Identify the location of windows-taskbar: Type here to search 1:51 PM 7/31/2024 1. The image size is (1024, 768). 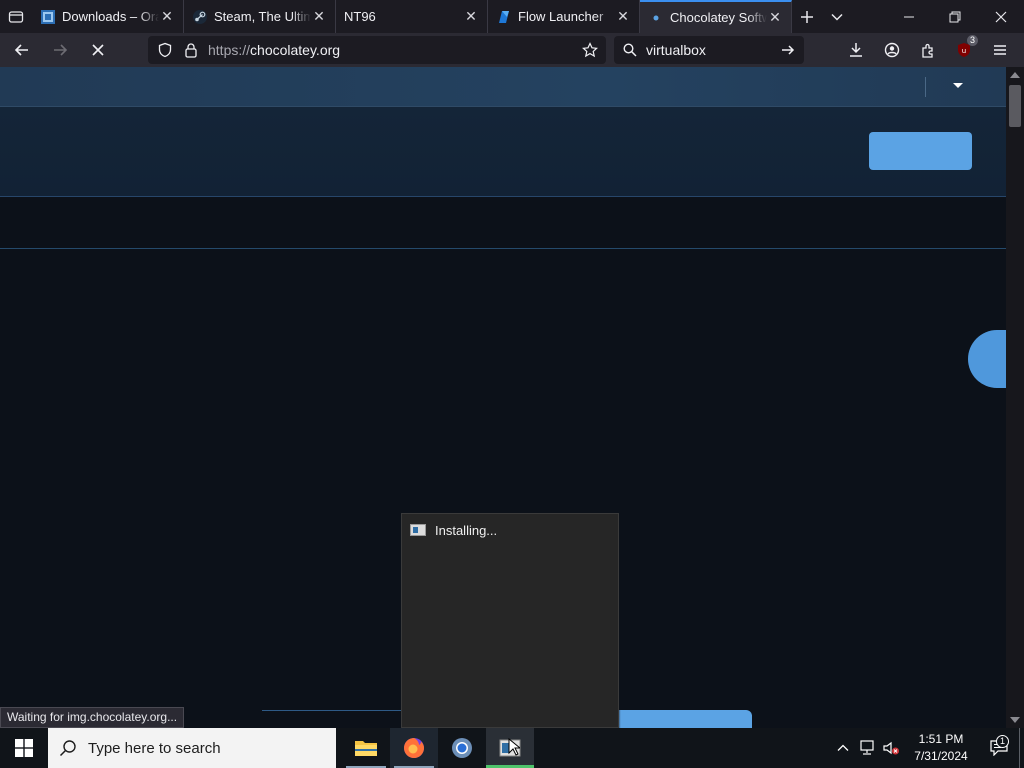
(512, 748).